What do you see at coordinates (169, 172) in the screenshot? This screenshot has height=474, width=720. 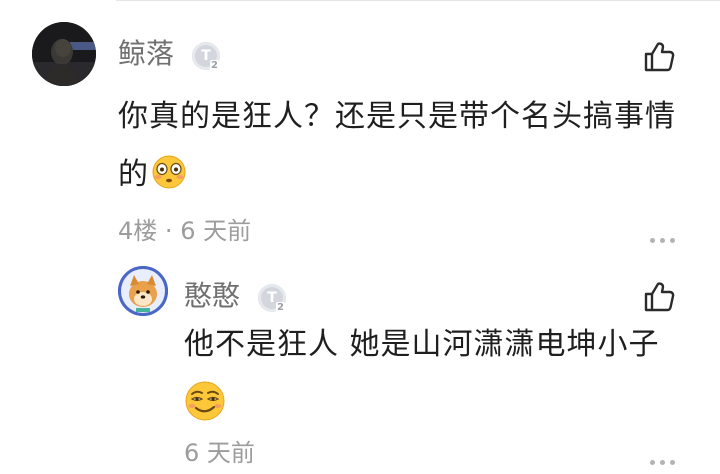 I see `flushed-face-emoji` at bounding box center [169, 172].